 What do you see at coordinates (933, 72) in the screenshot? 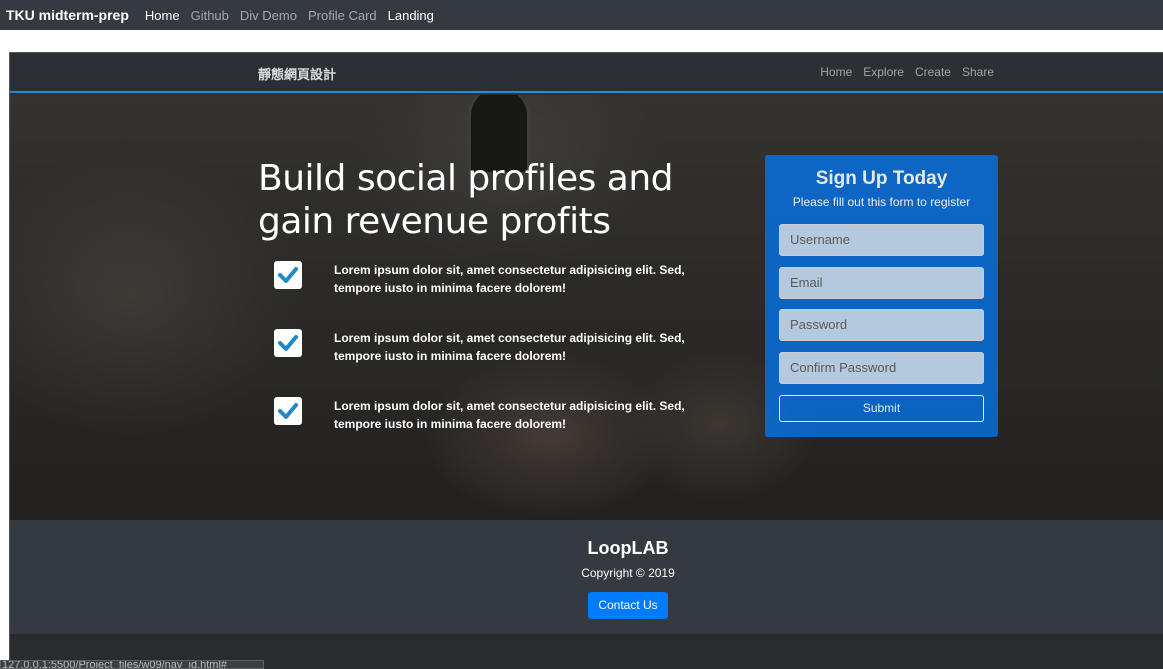
I see `inner-link-create: Create` at bounding box center [933, 72].